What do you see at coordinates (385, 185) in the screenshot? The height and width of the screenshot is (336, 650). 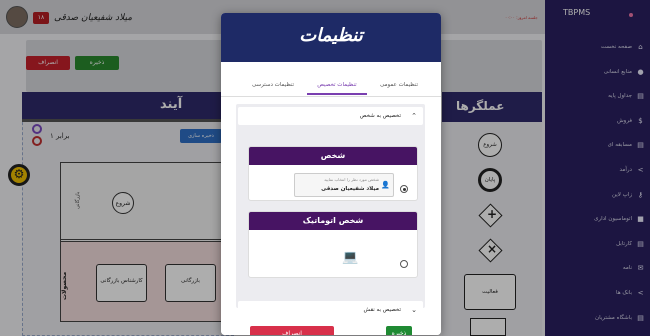 I see `user-icon: 👤` at bounding box center [385, 185].